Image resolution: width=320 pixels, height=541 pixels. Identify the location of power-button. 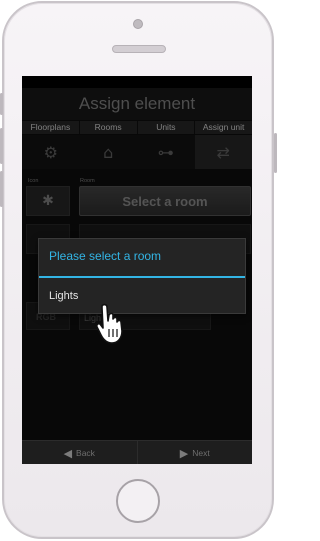
(275, 153).